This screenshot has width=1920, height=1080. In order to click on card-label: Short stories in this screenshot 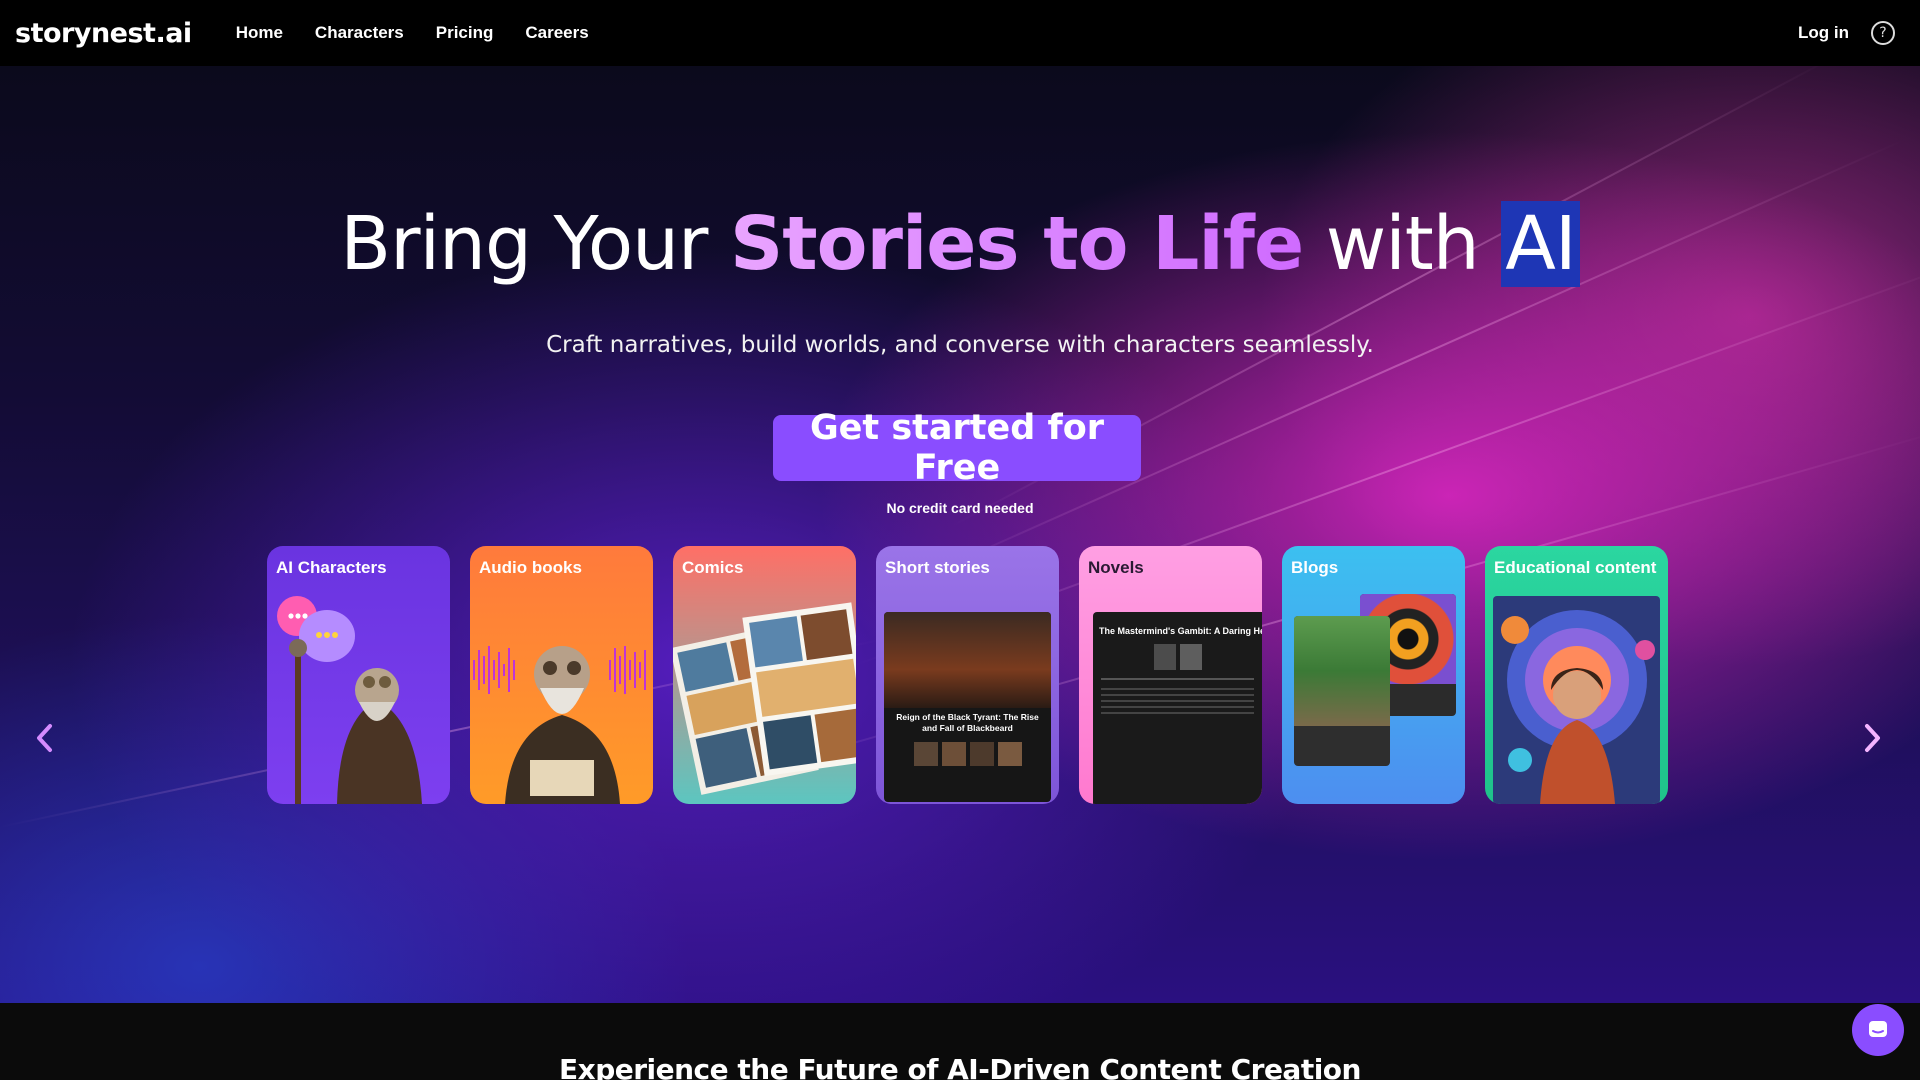, I will do `click(937, 567)`.